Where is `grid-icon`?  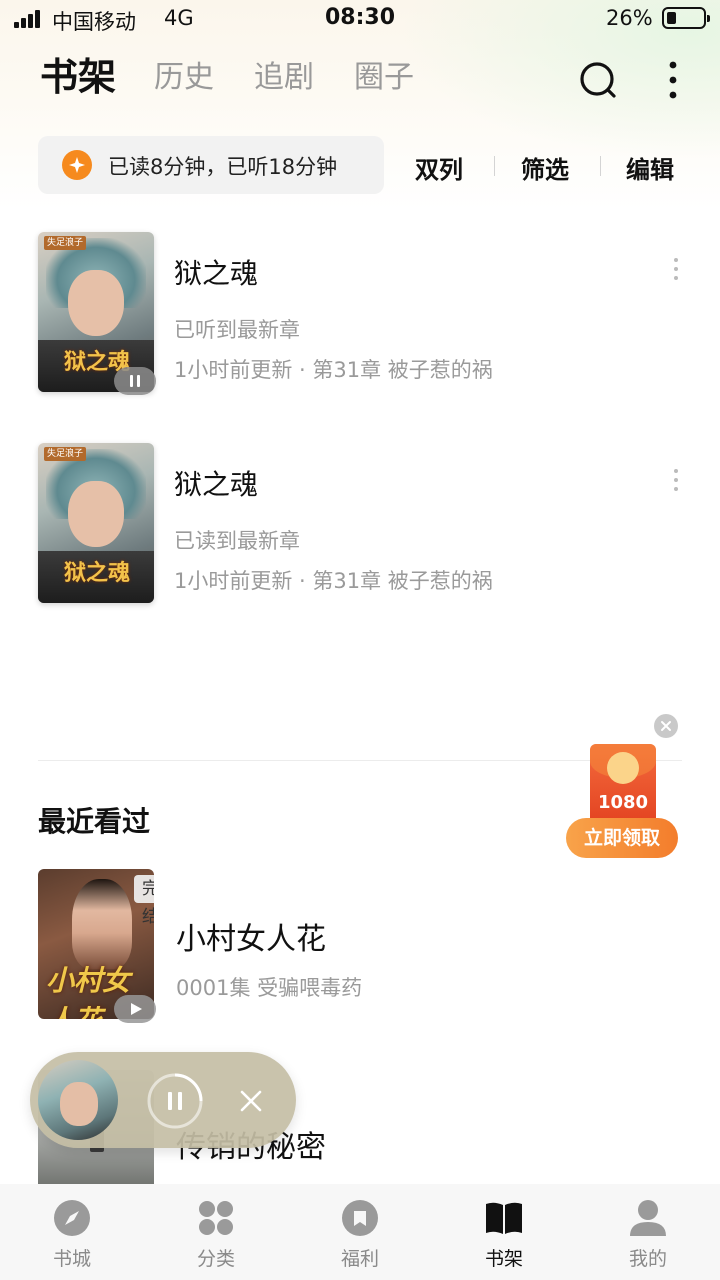 grid-icon is located at coordinates (216, 1218).